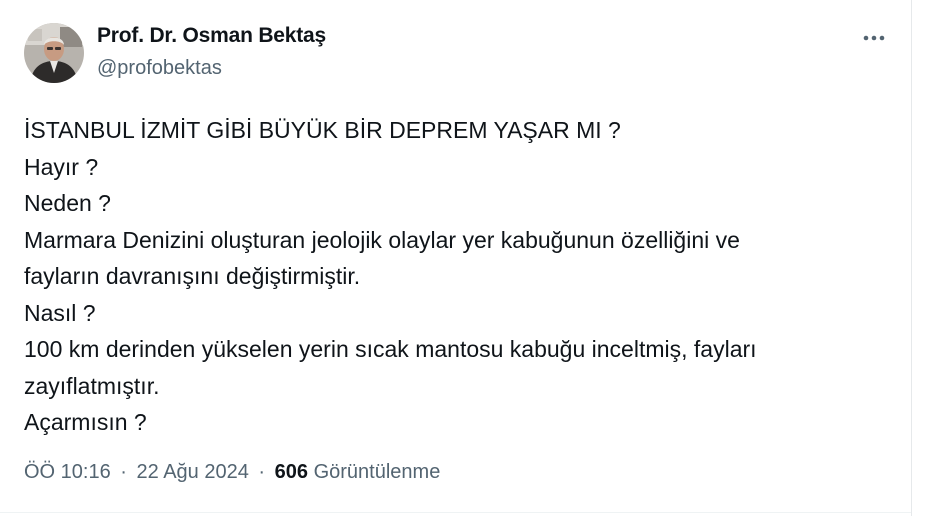 Image resolution: width=940 pixels, height=516 pixels. I want to click on views-label: Görüntülenme, so click(377, 472).